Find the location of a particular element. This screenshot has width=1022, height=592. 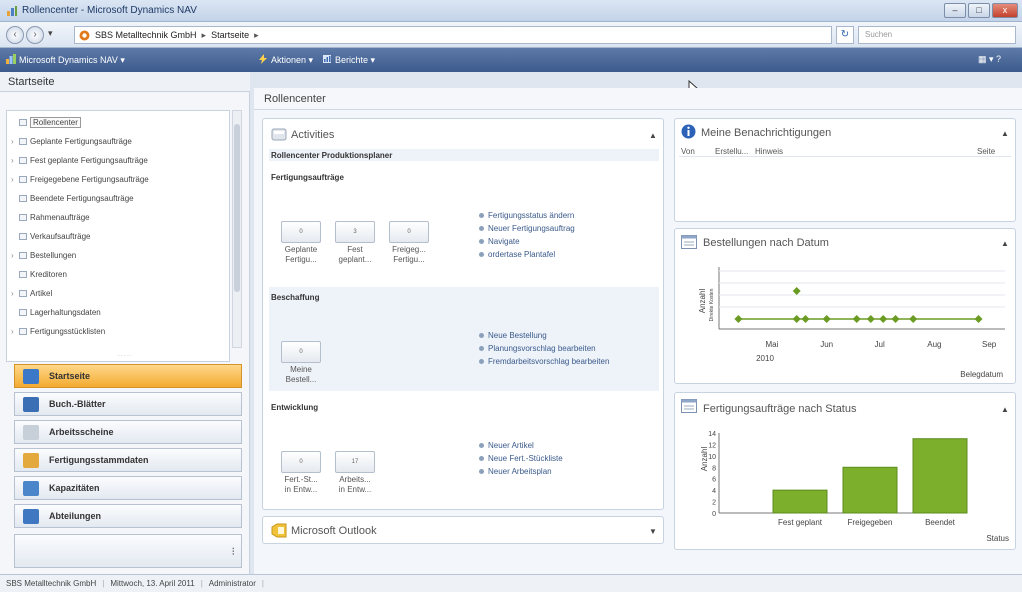

tree-item: Lagerhaltungsdaten is located at coordinates (56, 312).